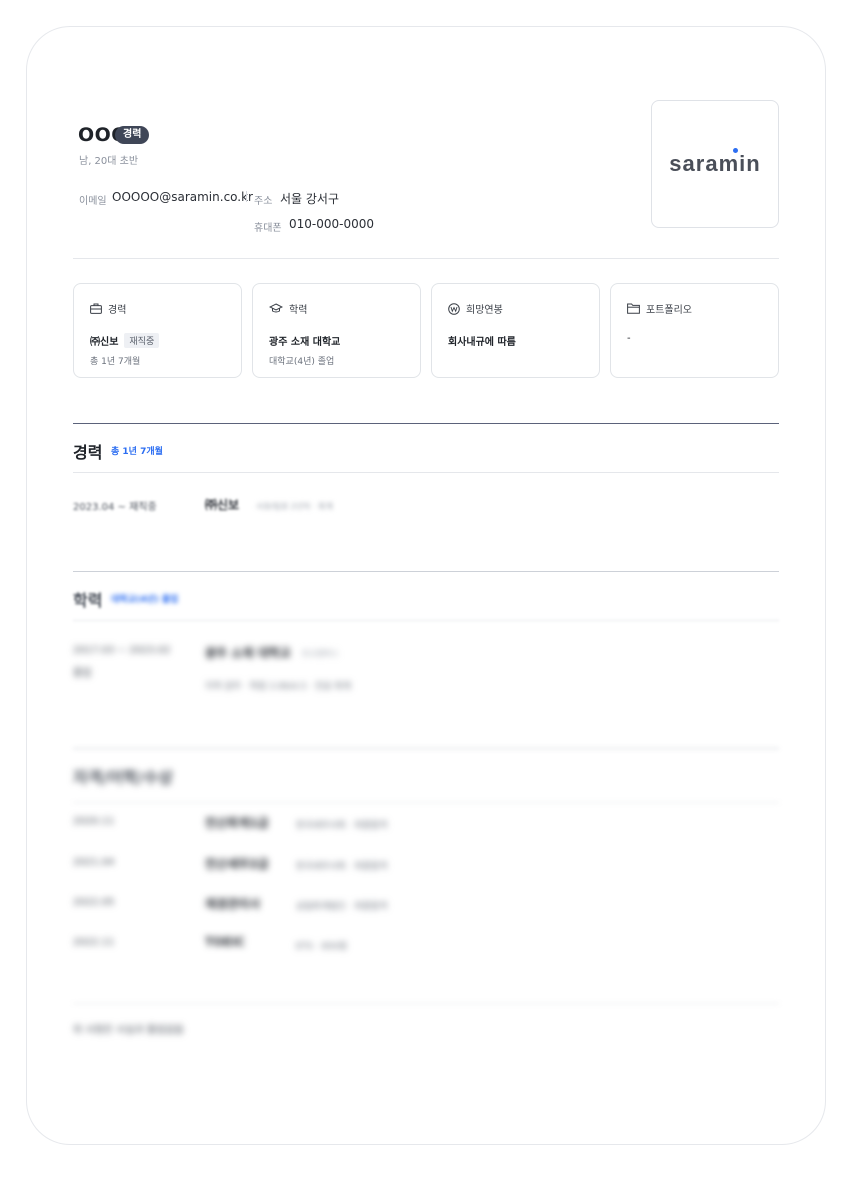 The height and width of the screenshot is (1195, 852). What do you see at coordinates (321, 947) in the screenshot?
I see `cert-detail: ETS · 850점` at bounding box center [321, 947].